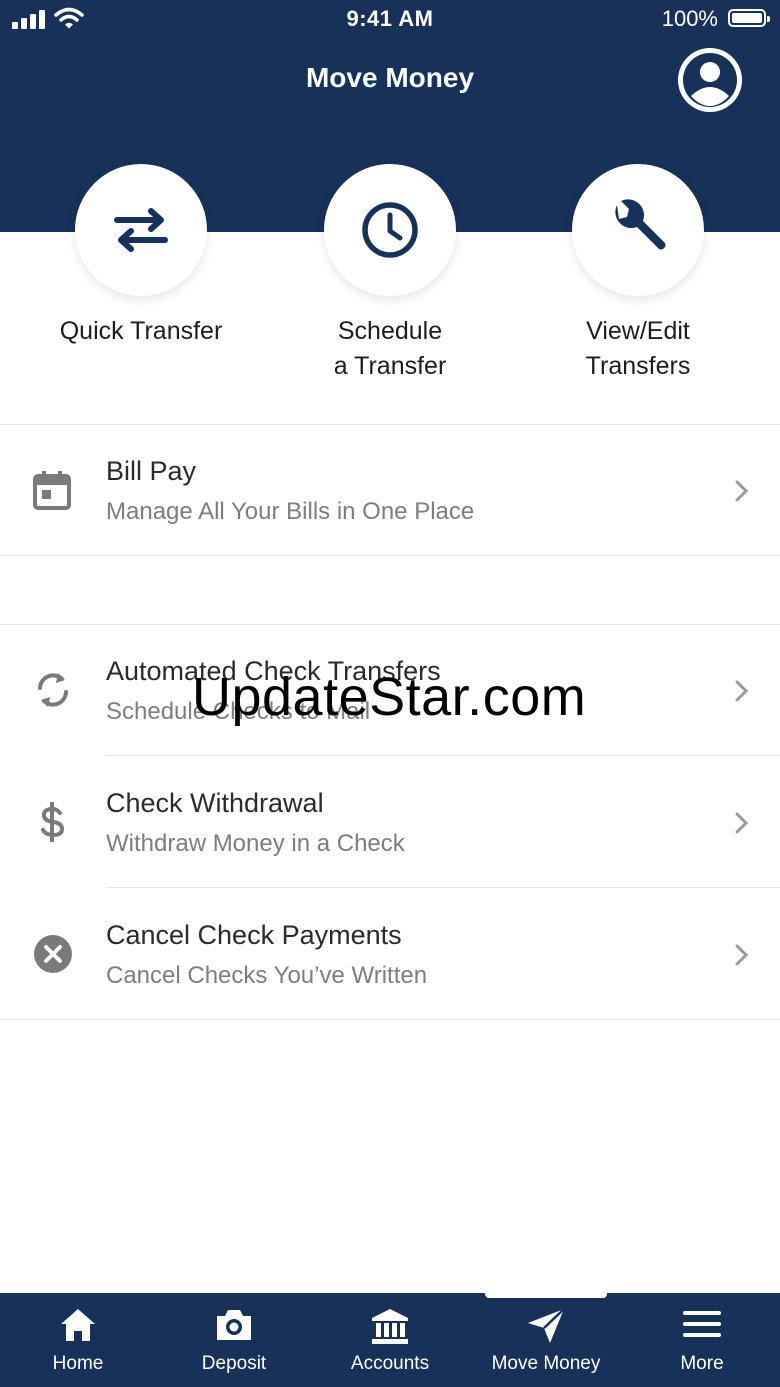 Image resolution: width=780 pixels, height=1387 pixels. Describe the element at coordinates (78, 1325) in the screenshot. I see `home-icon` at that location.